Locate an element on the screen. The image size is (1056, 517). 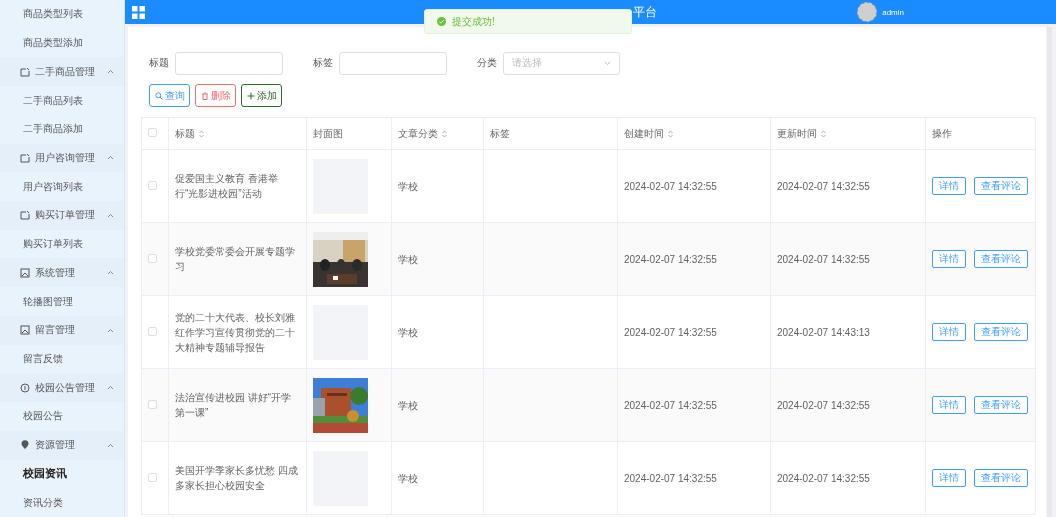
location-pin-icon is located at coordinates (25, 445).